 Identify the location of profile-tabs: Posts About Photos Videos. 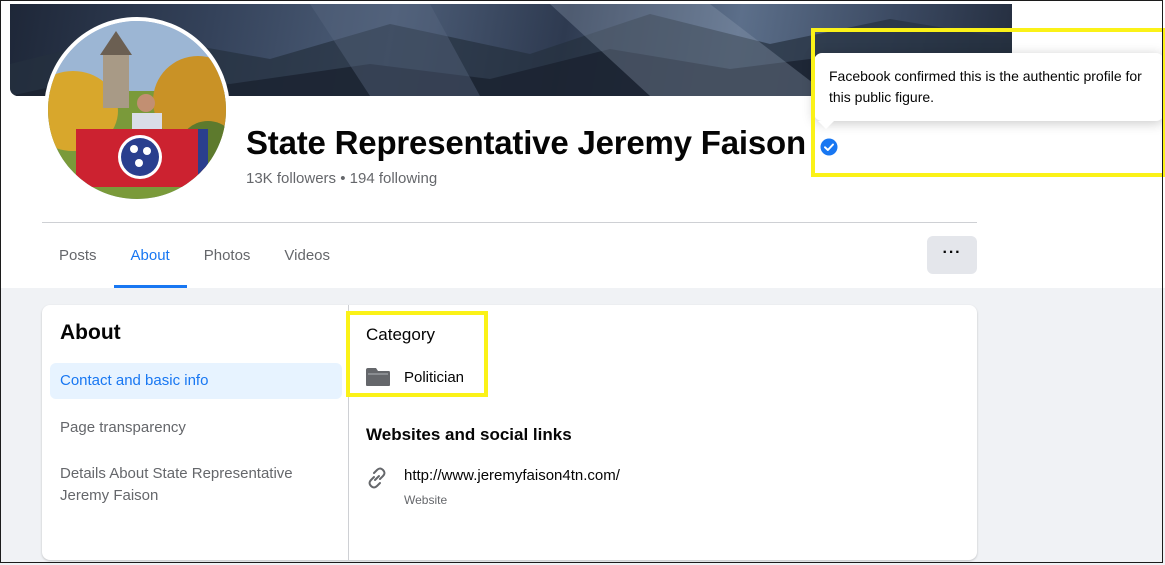
(194, 262).